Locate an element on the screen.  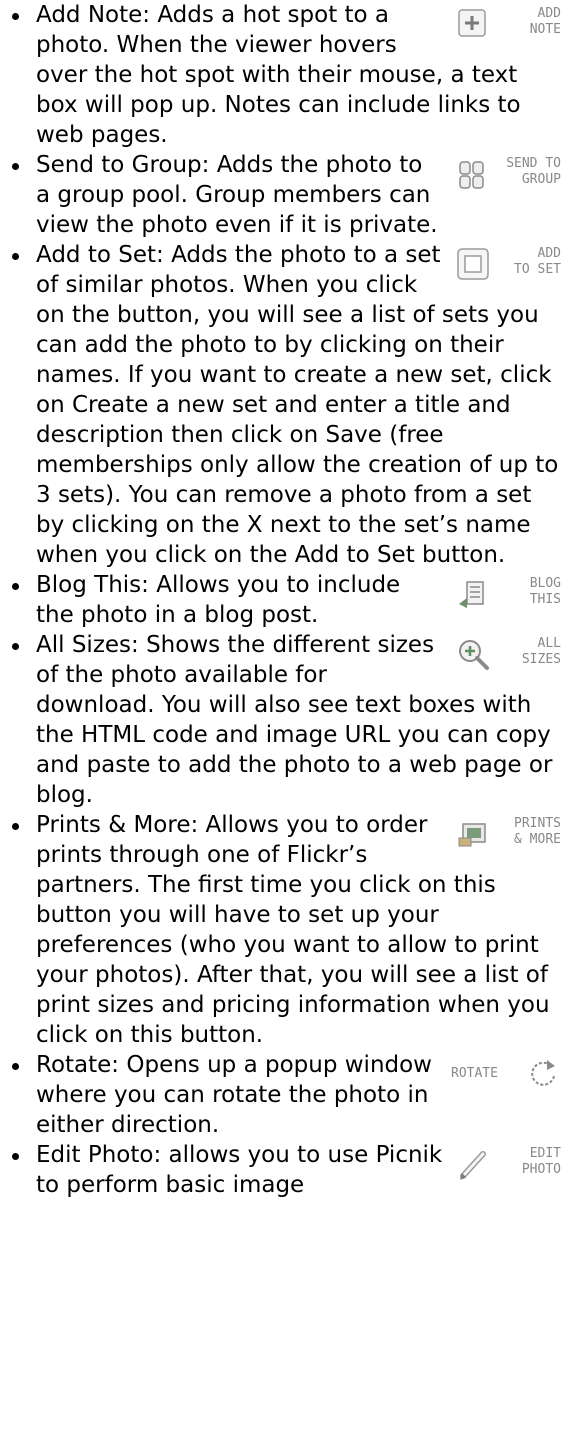
rotate-icon-label: ROTATE is located at coordinates (474, 1073).